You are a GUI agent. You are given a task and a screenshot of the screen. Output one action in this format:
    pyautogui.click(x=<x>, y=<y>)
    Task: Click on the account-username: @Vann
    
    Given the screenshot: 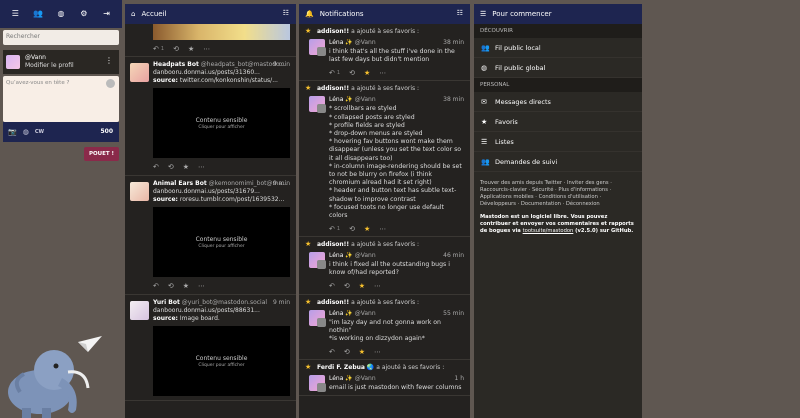 What is the action you would take?
    pyautogui.click(x=49, y=58)
    